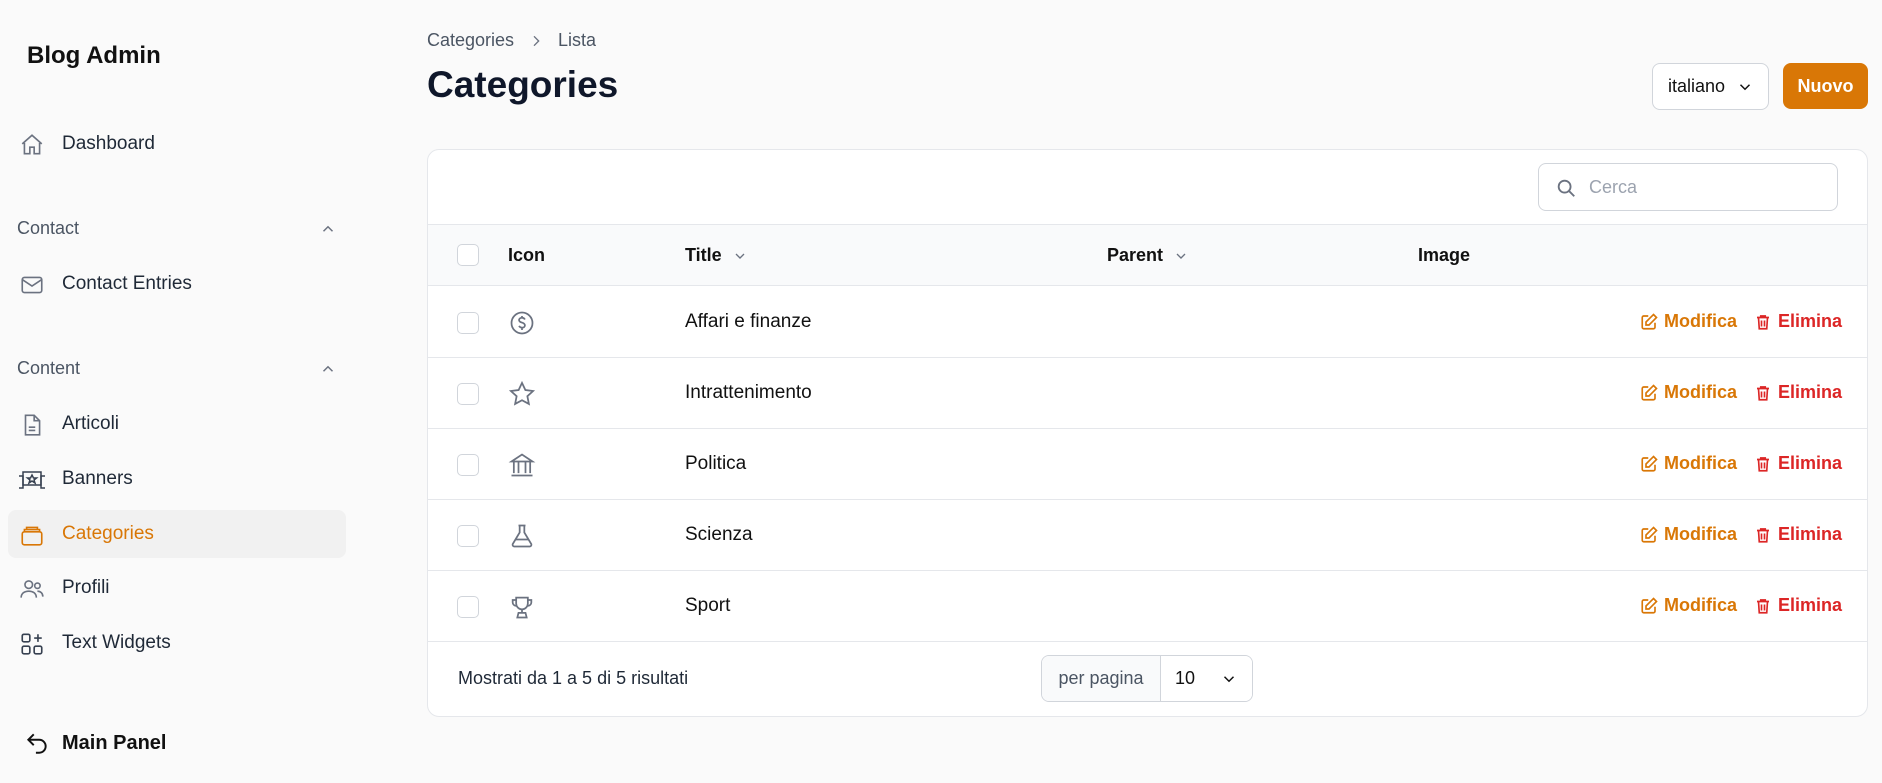  Describe the element at coordinates (177, 588) in the screenshot. I see `sidebar-item-profili: Profili` at that location.